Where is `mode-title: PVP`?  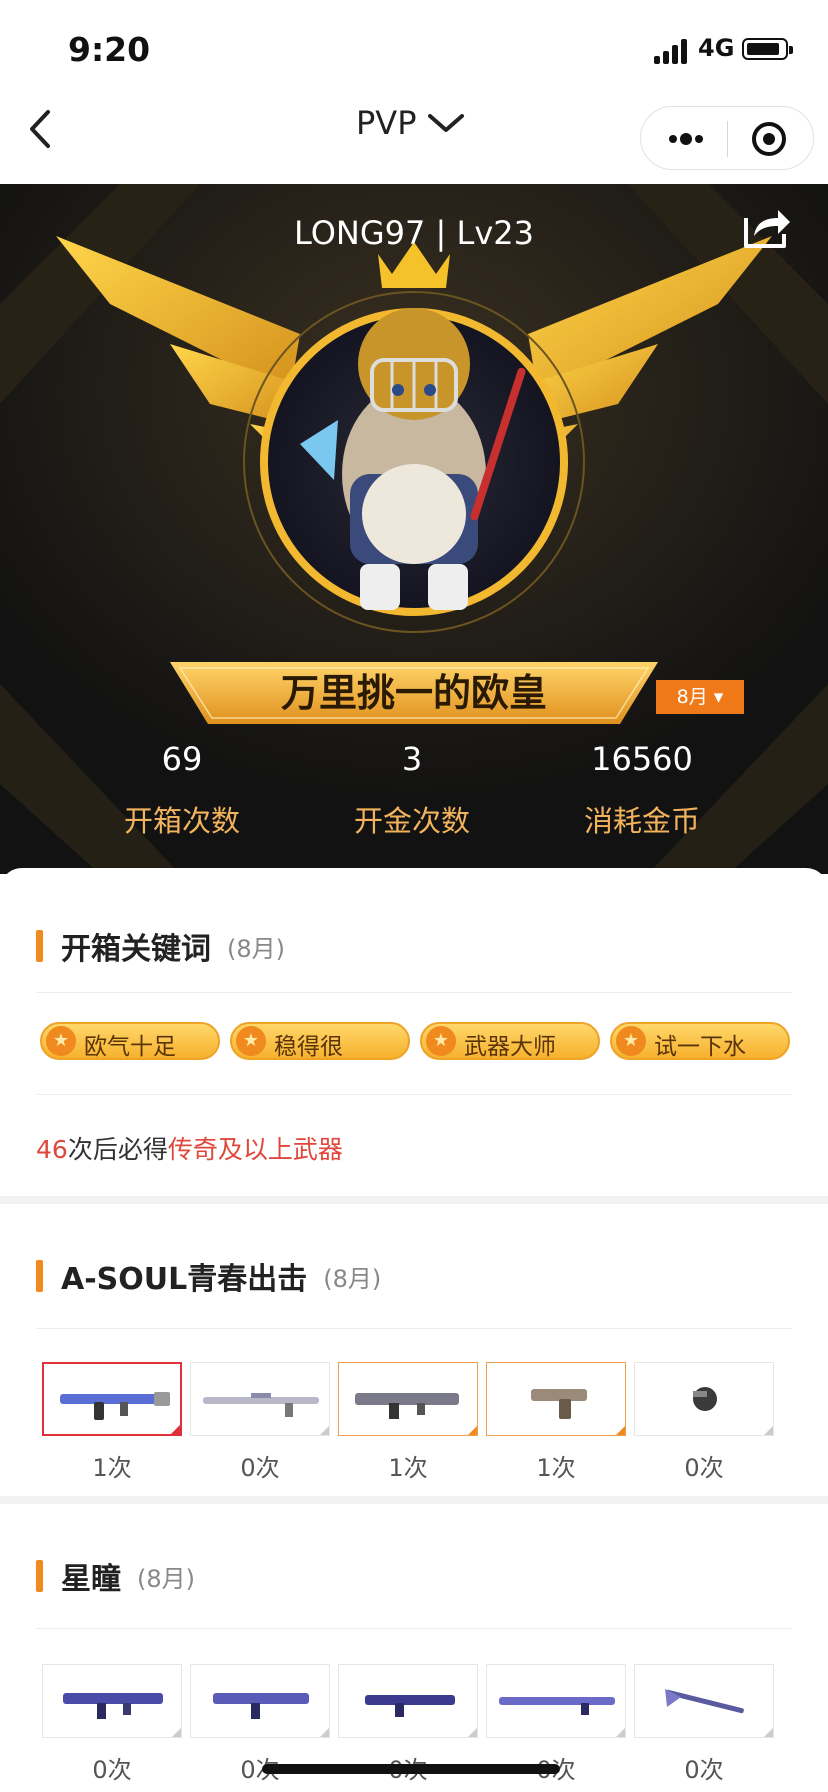 mode-title: PVP is located at coordinates (386, 123).